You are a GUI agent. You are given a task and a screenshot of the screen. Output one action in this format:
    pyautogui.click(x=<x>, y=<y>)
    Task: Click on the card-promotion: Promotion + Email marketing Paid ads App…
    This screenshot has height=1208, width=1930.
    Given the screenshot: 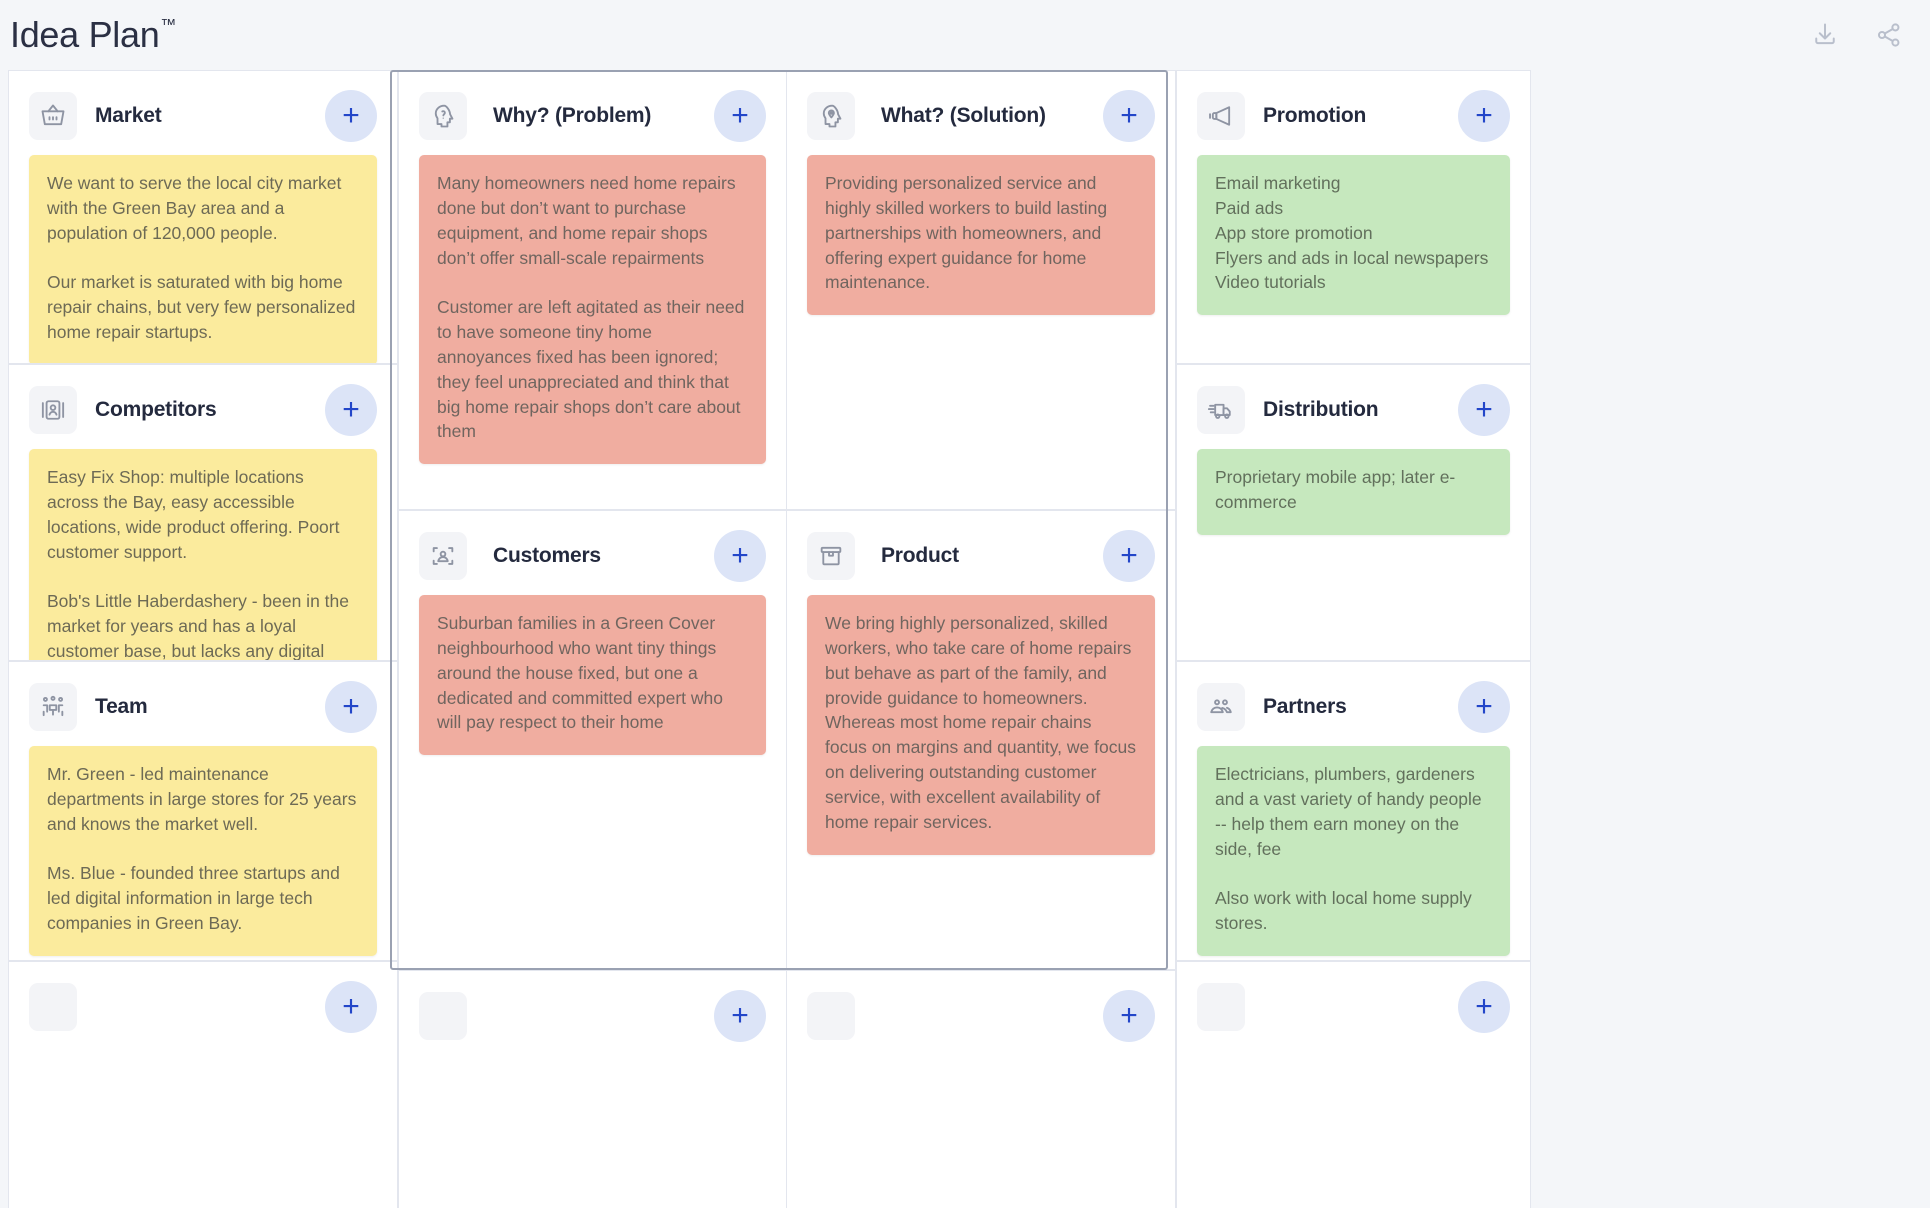 What is the action you would take?
    pyautogui.click(x=1353, y=217)
    